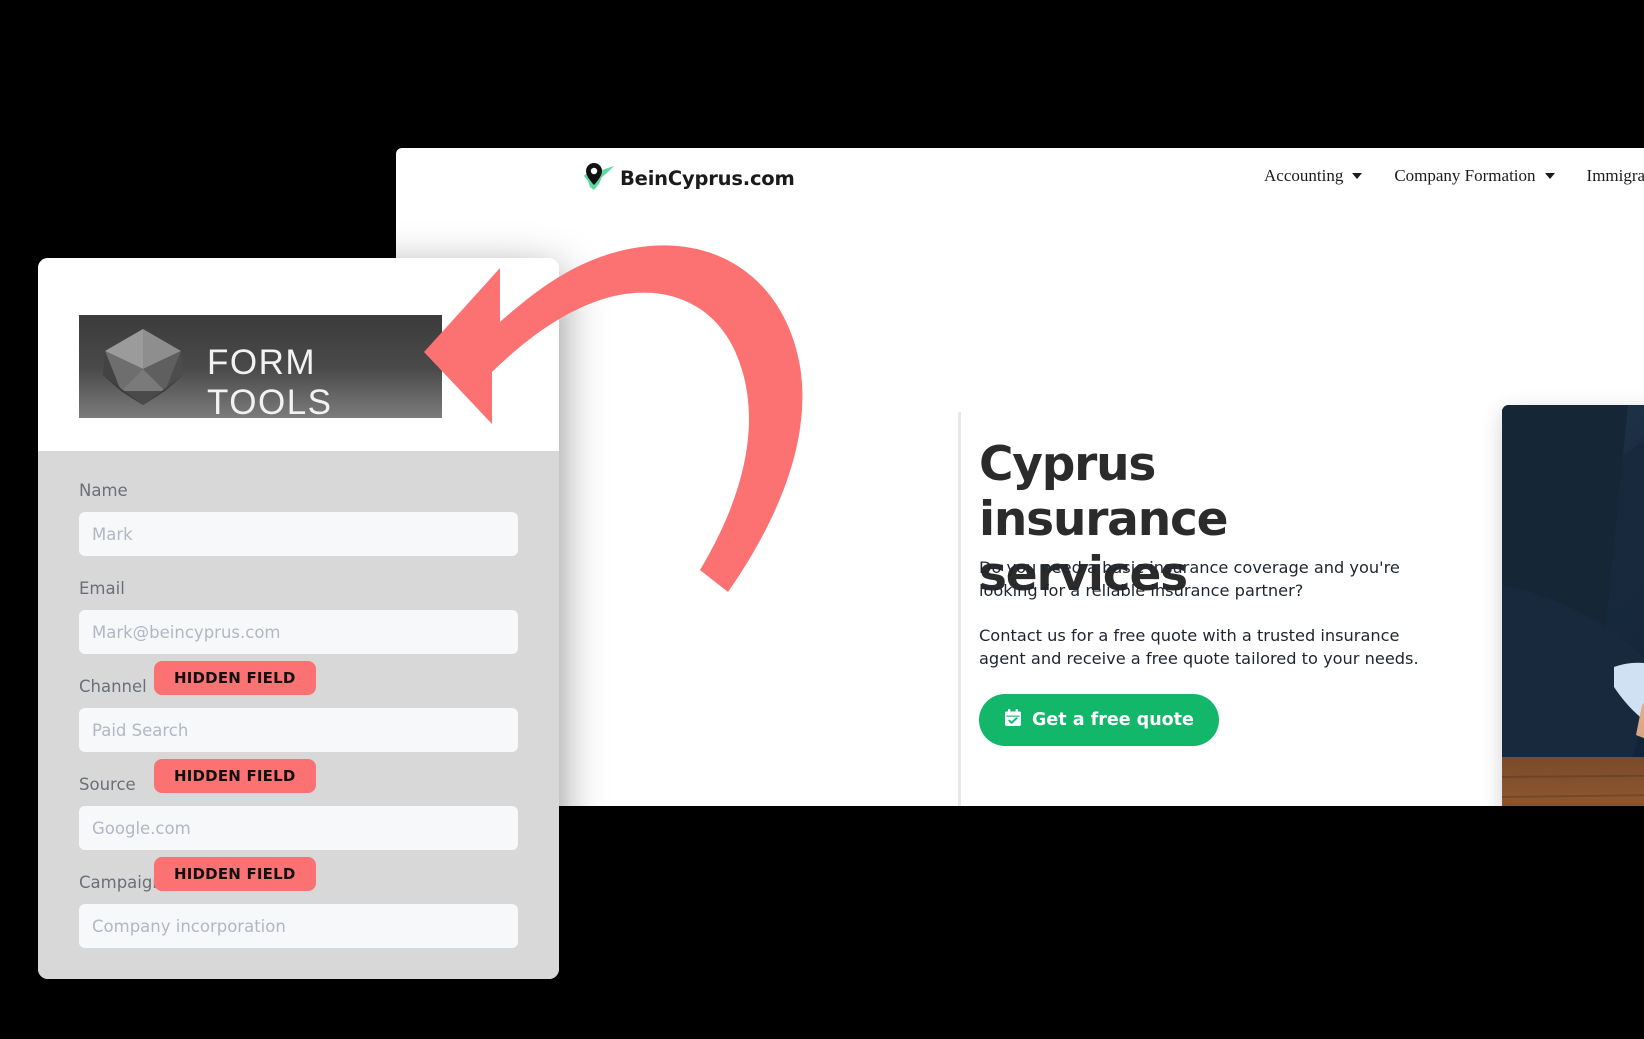  I want to click on nav-item-company-formation: Company Formation, so click(1474, 176).